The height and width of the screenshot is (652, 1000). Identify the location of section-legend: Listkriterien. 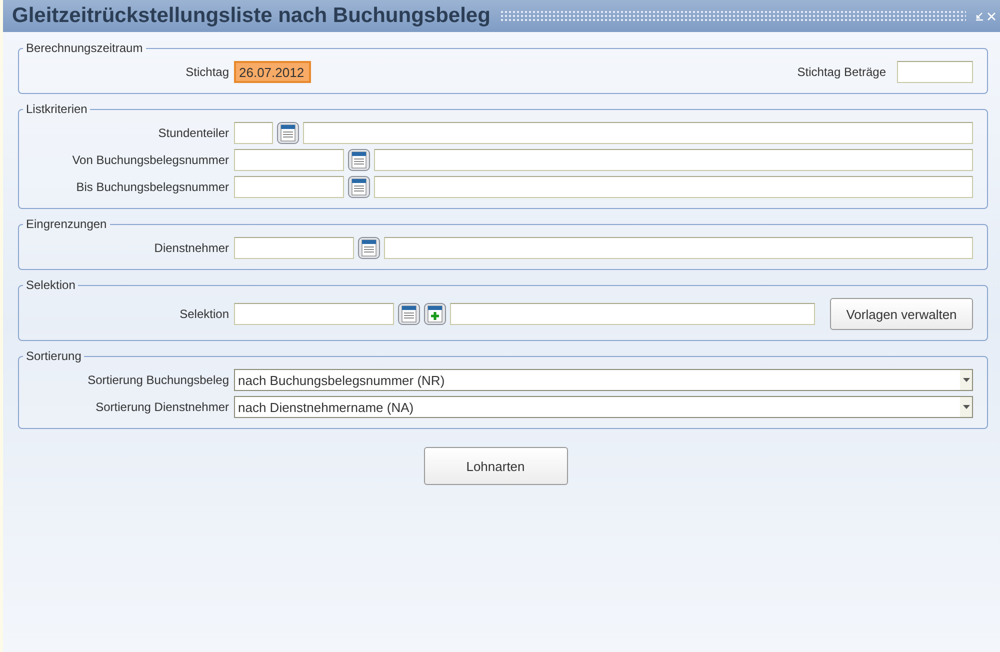
(56, 109).